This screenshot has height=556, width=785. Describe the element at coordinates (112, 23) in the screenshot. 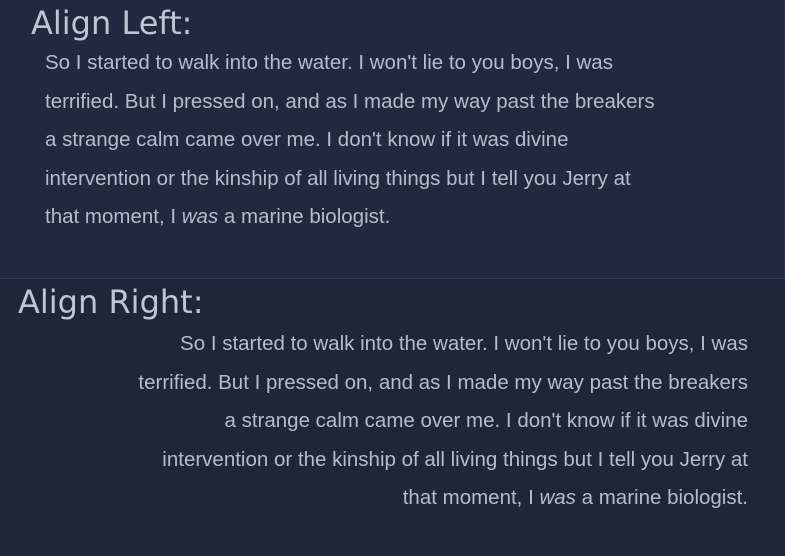

I see `align-left-heading: Align Left:` at that location.